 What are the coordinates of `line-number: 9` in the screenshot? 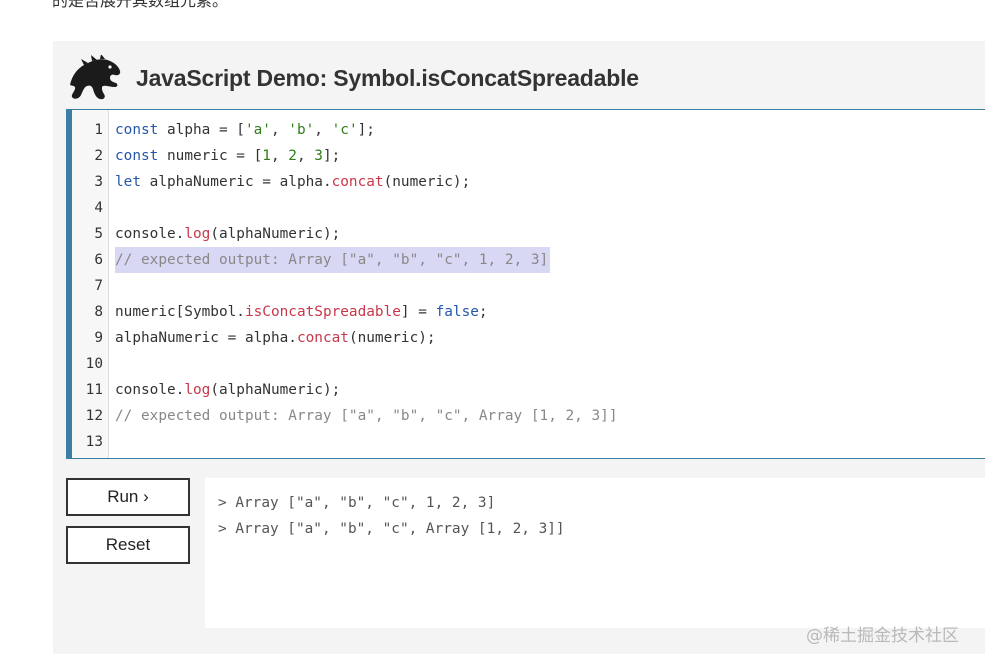 It's located at (98, 338).